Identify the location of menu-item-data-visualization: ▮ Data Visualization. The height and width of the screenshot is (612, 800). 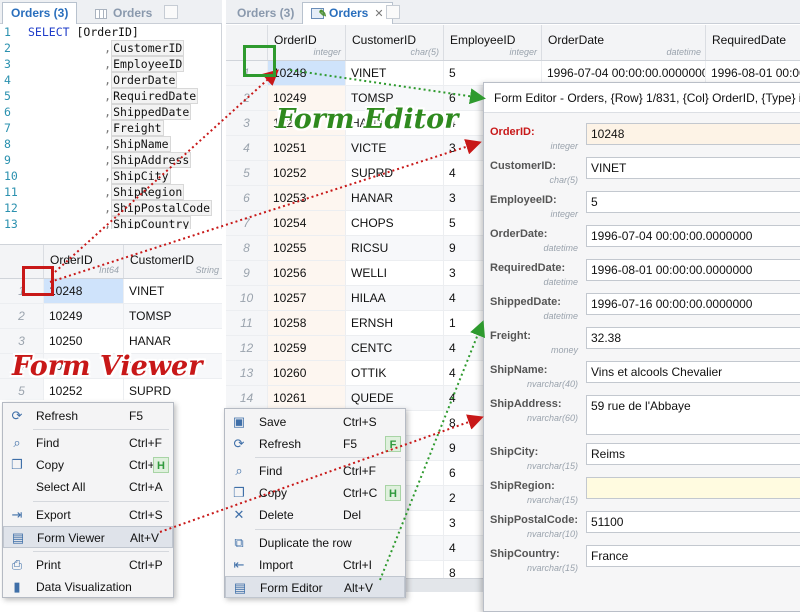
(88, 587).